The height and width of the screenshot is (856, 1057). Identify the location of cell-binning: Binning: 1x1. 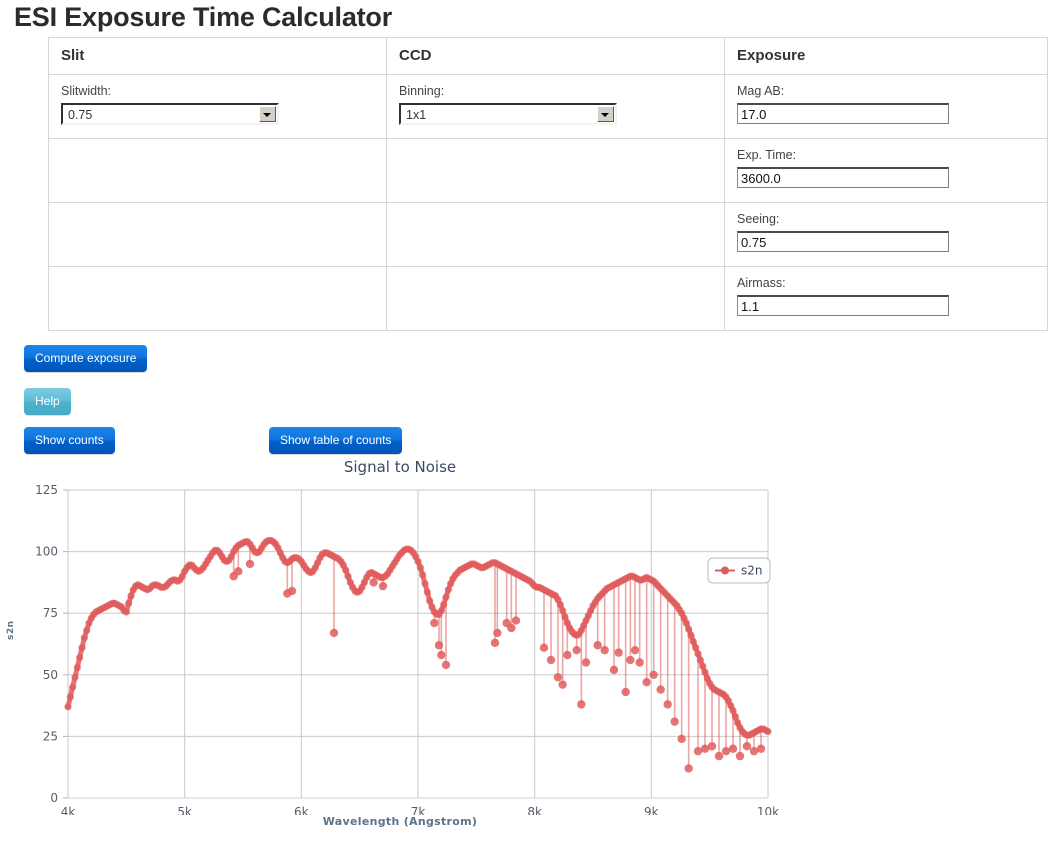
(555, 106).